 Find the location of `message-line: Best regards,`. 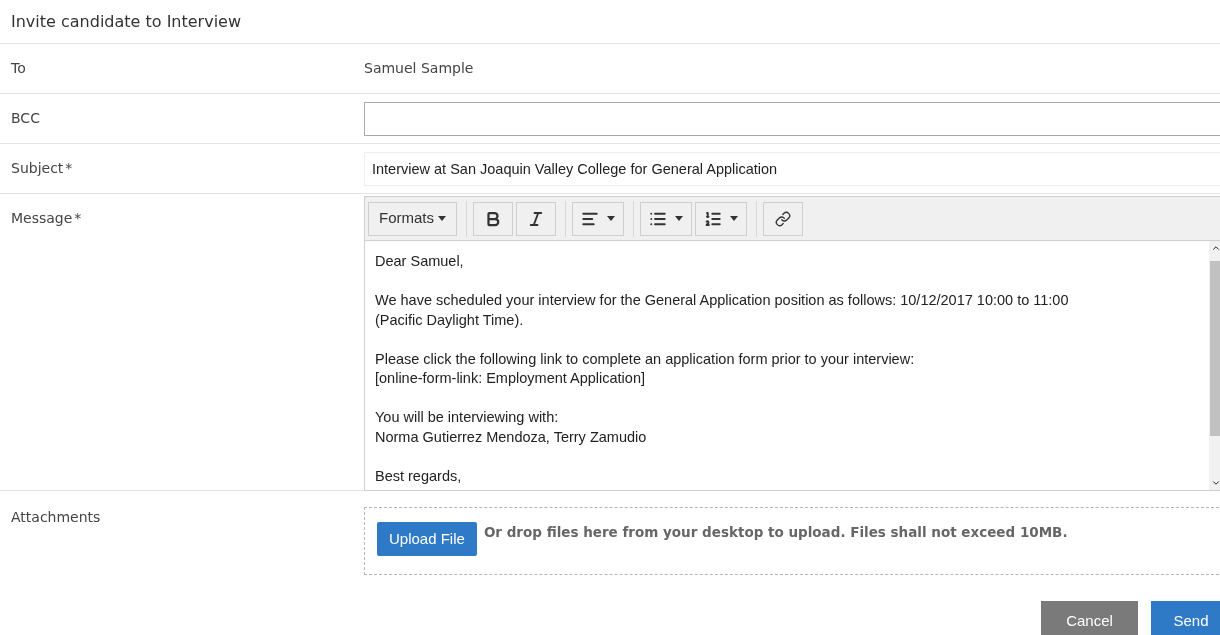

message-line: Best regards, is located at coordinates (418, 476).